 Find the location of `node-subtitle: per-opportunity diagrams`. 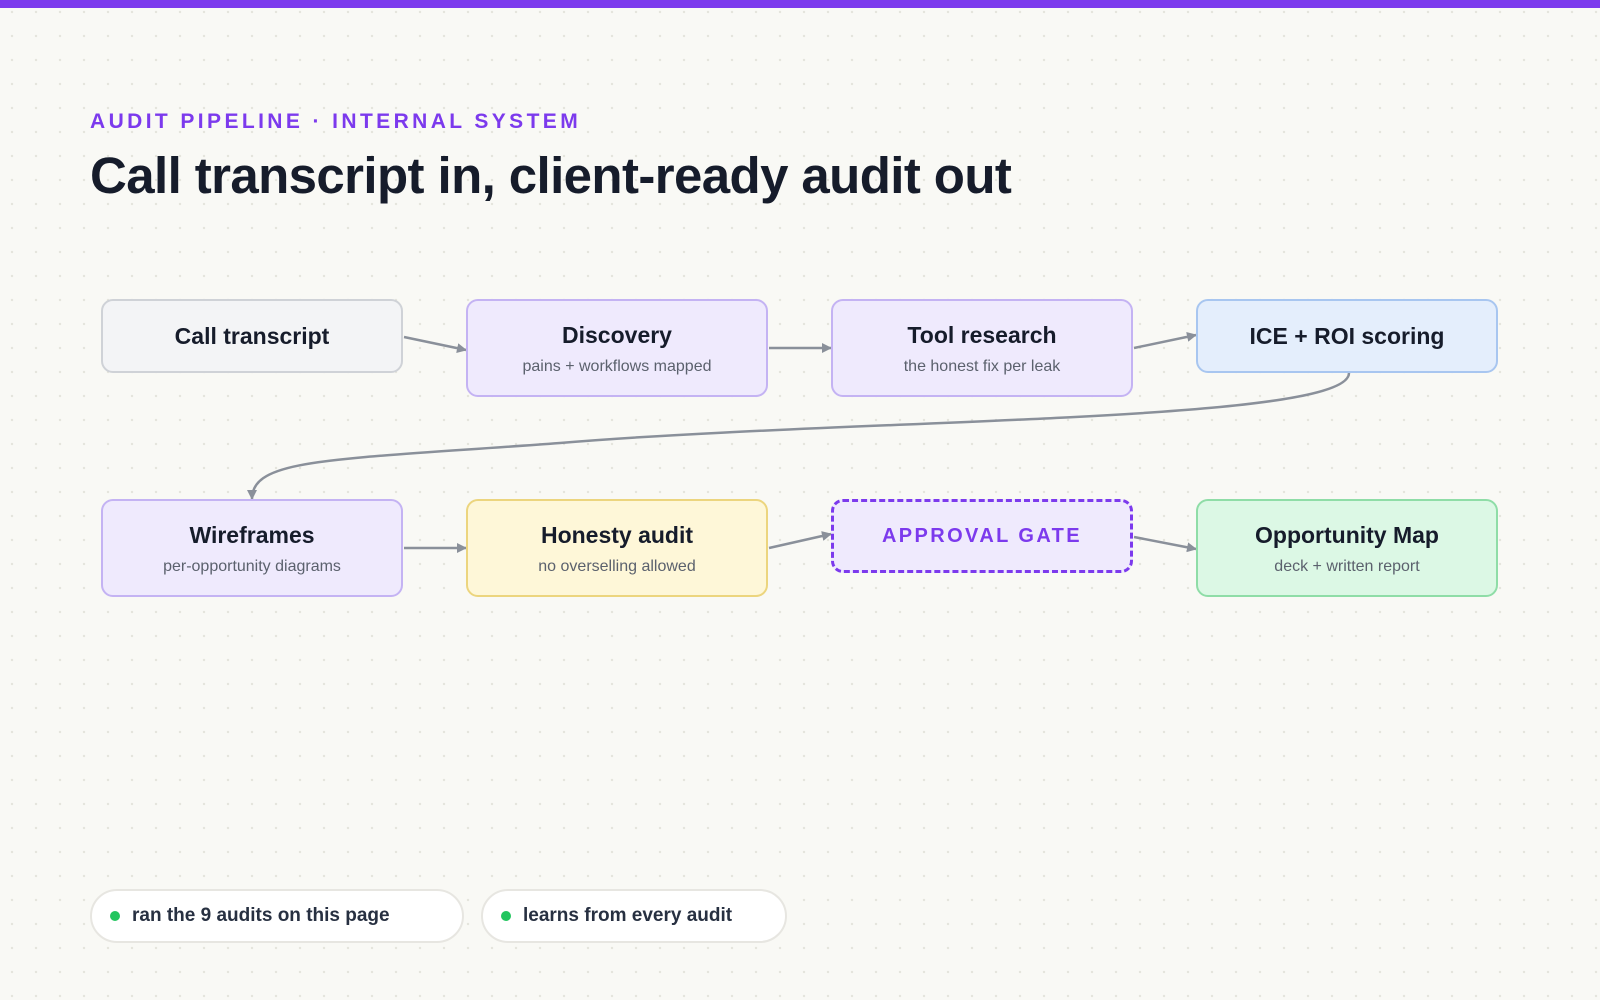

node-subtitle: per-opportunity diagrams is located at coordinates (252, 566).